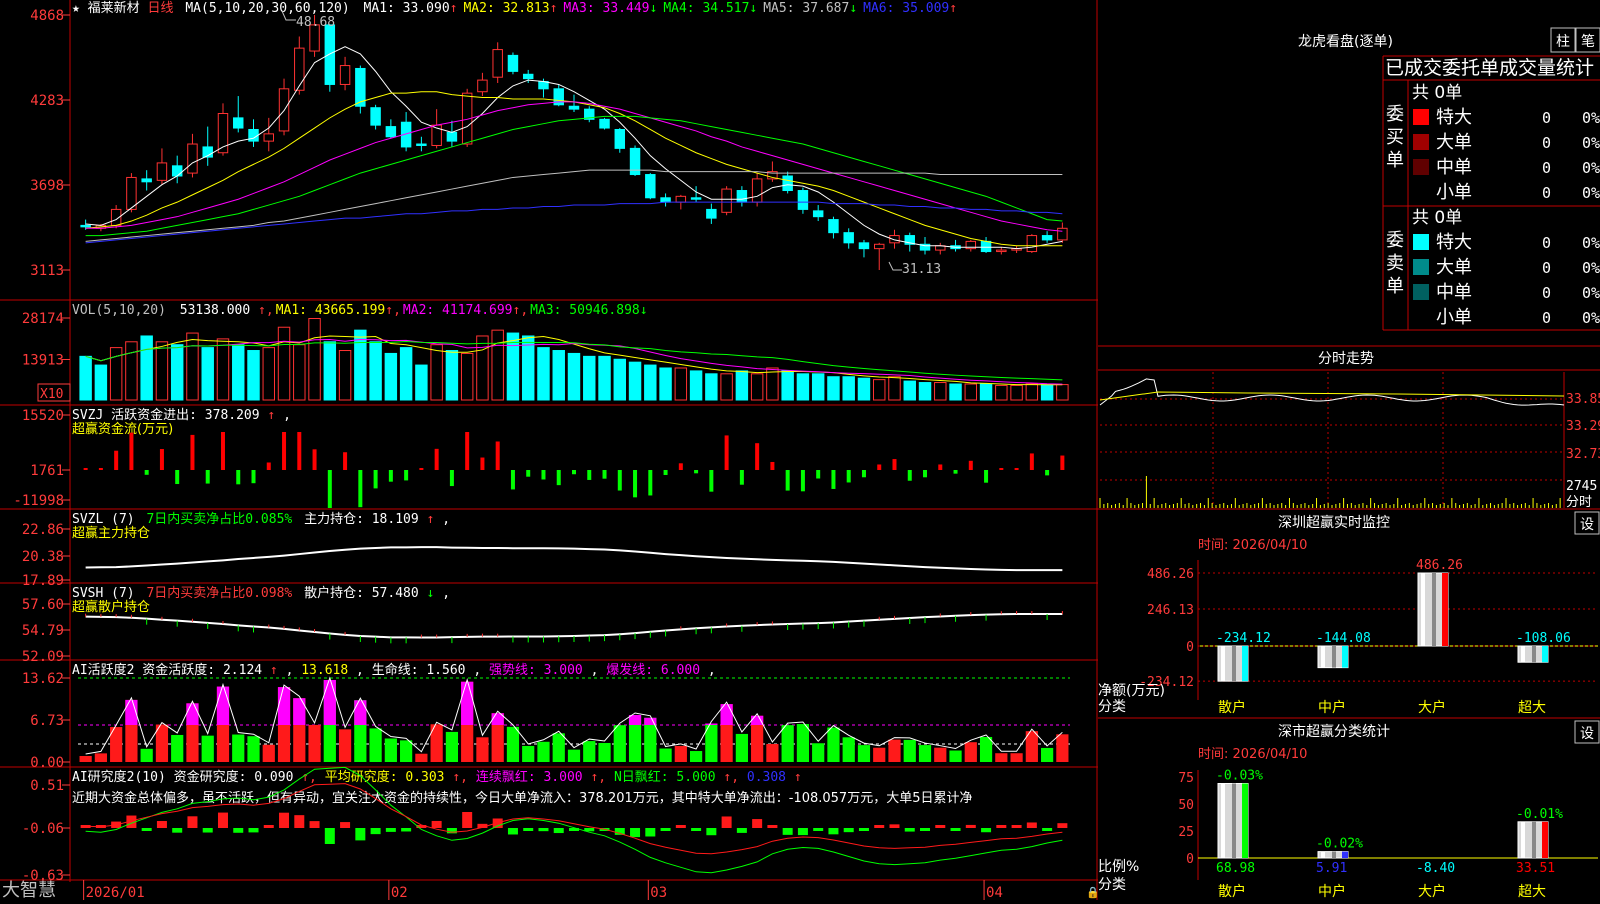 The image size is (1600, 904). Describe the element at coordinates (806, 8) in the screenshot. I see `ma-item-5: MA5: 37.687` at that location.